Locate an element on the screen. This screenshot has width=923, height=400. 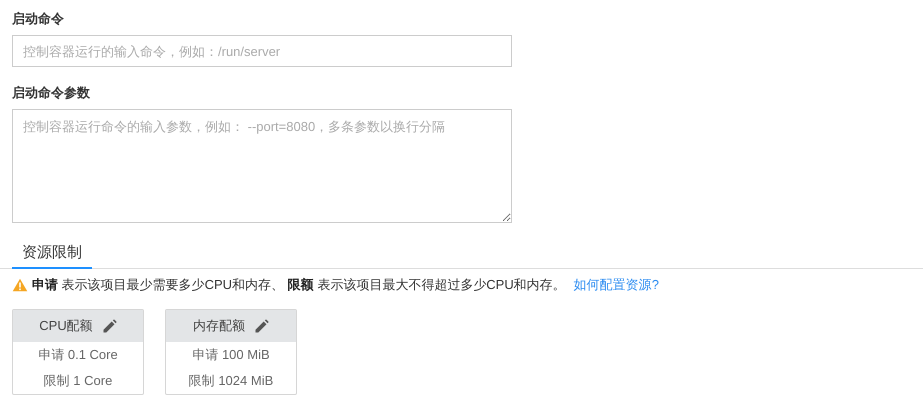
limit-text: 限制 1 Core is located at coordinates (78, 381).